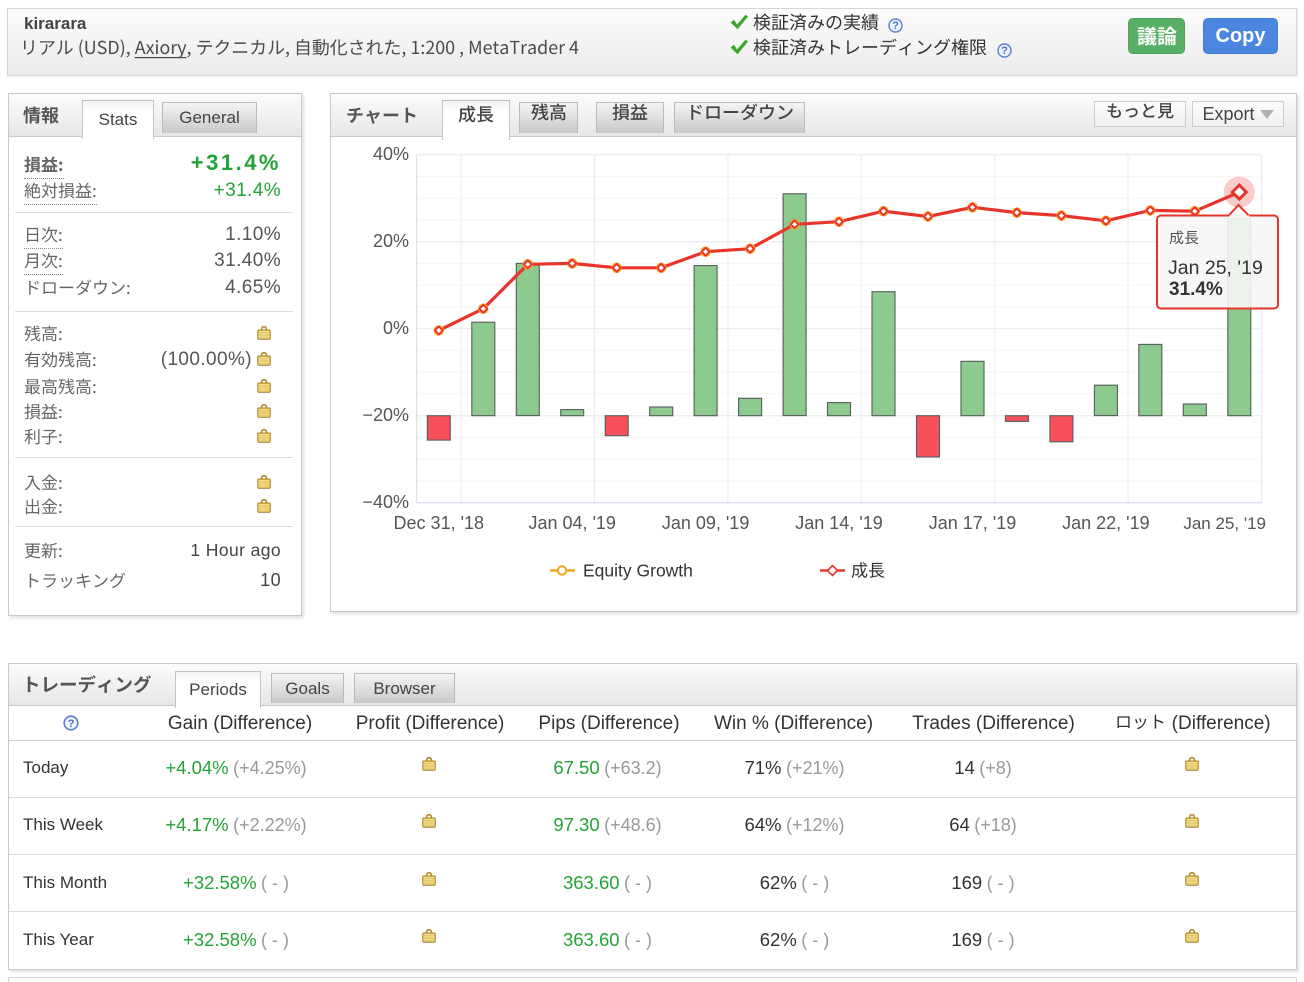 Image resolution: width=1304 pixels, height=982 pixels. What do you see at coordinates (572, 523) in the screenshot?
I see `svg-text: Jan 04, '19` at bounding box center [572, 523].